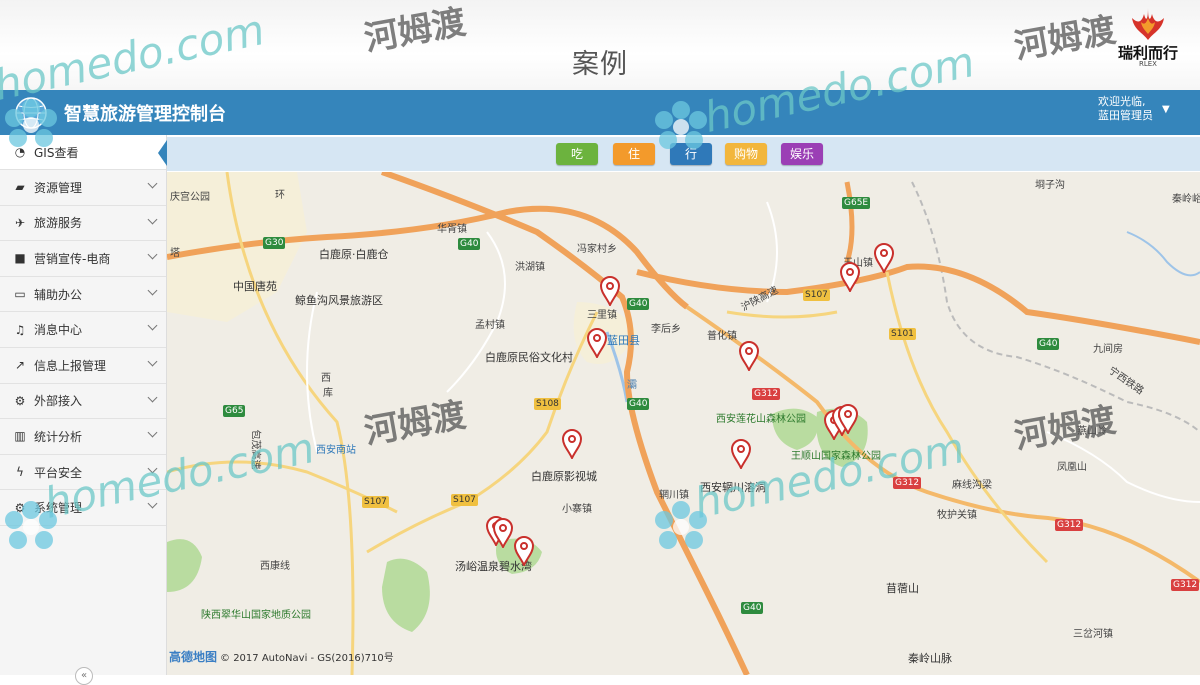 The width and height of the screenshot is (1200, 685). What do you see at coordinates (1093, 634) in the screenshot?
I see `place-label: 三岔河镇` at bounding box center [1093, 634].